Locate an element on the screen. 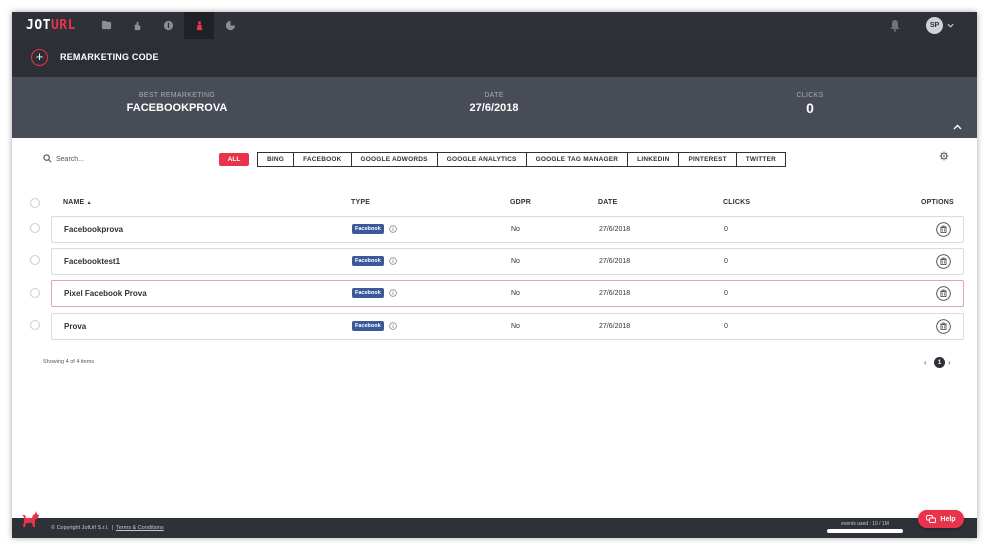  nav-gesture-icon is located at coordinates (137, 25).